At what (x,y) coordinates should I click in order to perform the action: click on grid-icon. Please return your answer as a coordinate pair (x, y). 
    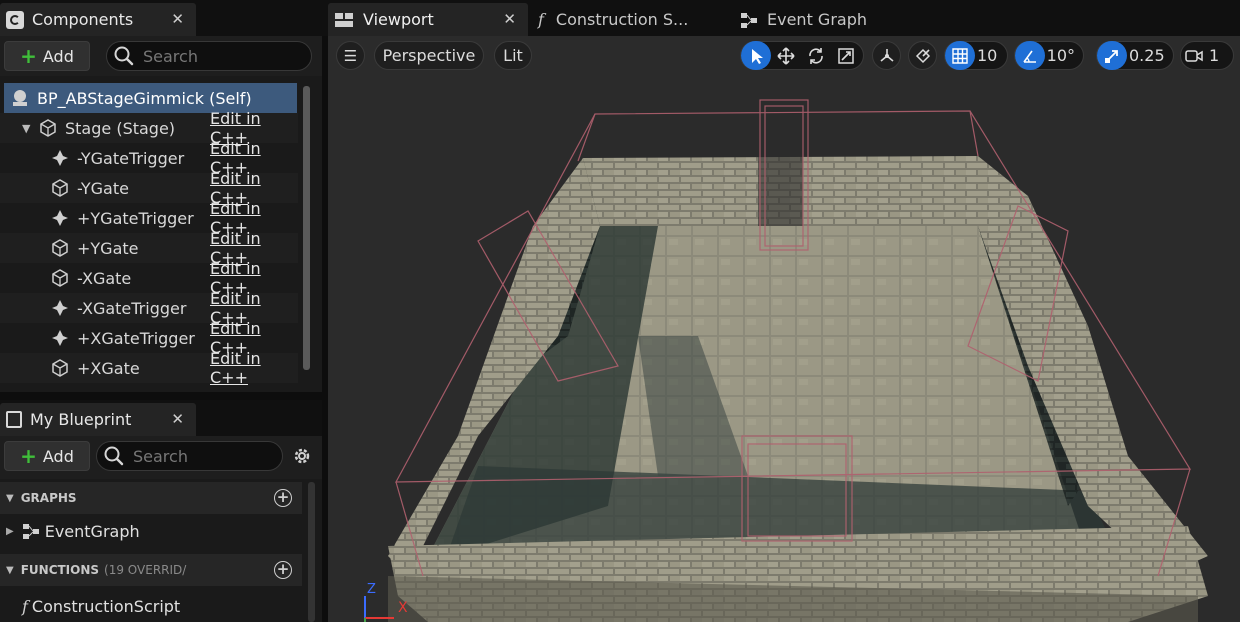
    Looking at the image, I should click on (960, 55).